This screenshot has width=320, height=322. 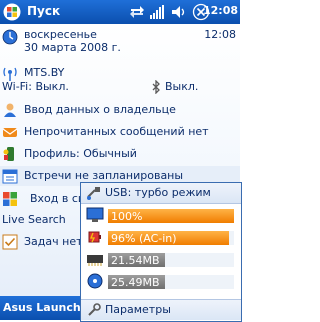 I want to click on tasks-label: Задач нет, so click(x=53, y=241).